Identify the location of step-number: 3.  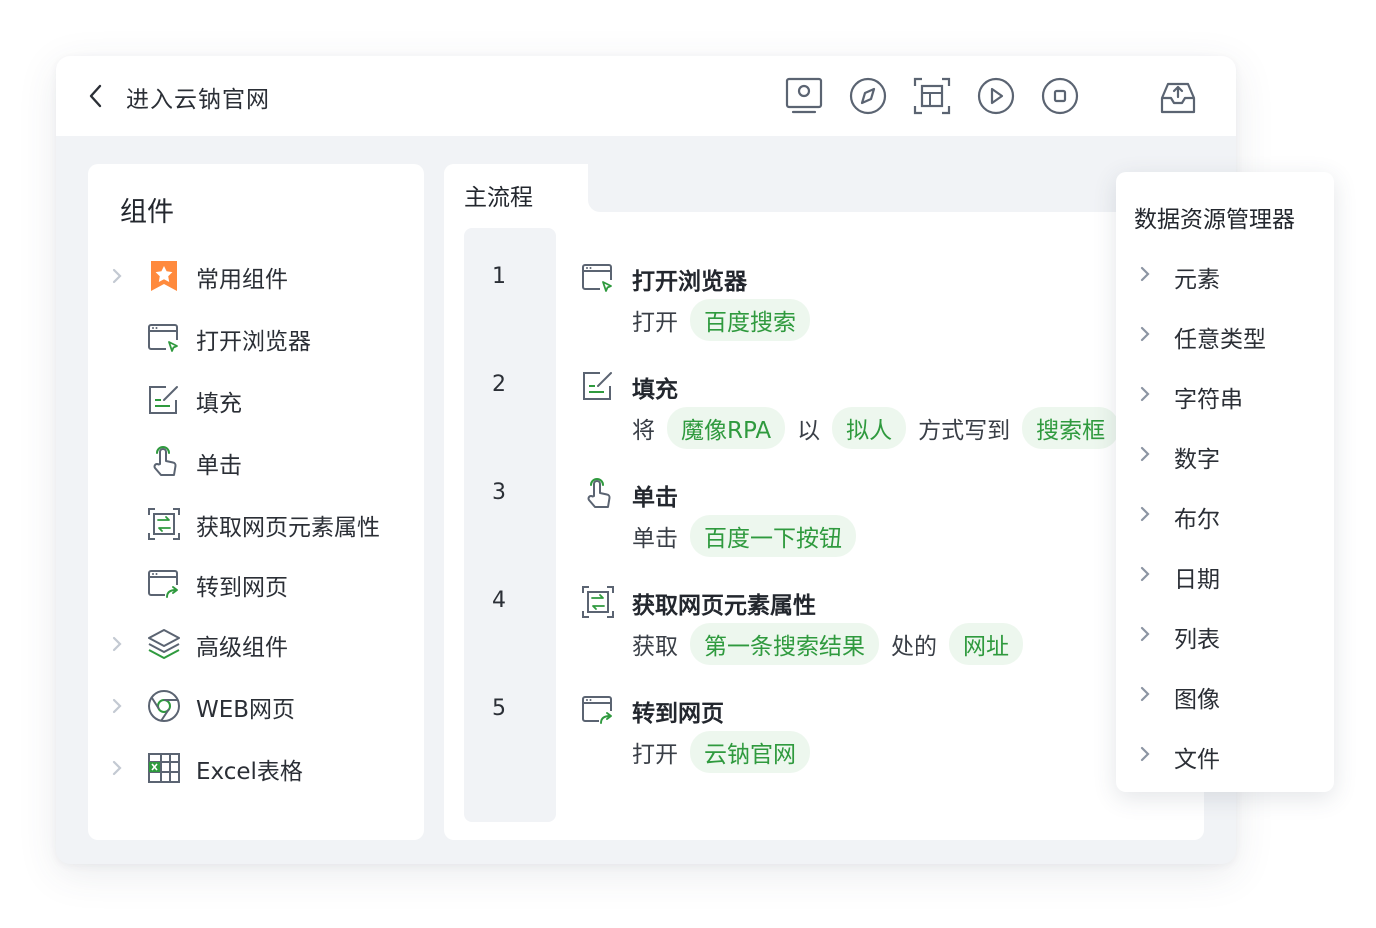
(499, 492).